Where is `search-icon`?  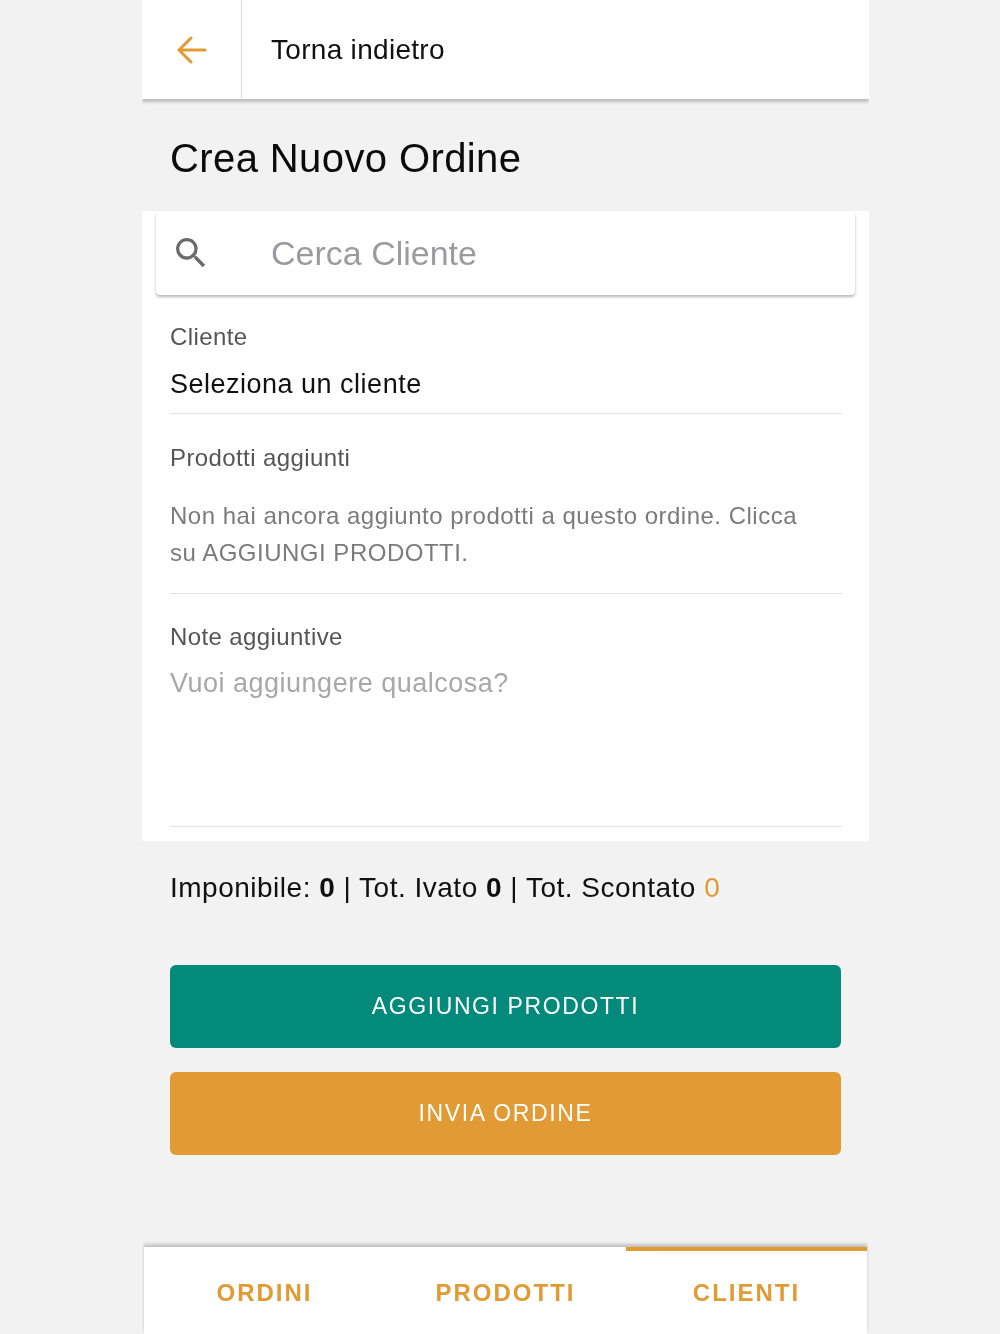 search-icon is located at coordinates (191, 253).